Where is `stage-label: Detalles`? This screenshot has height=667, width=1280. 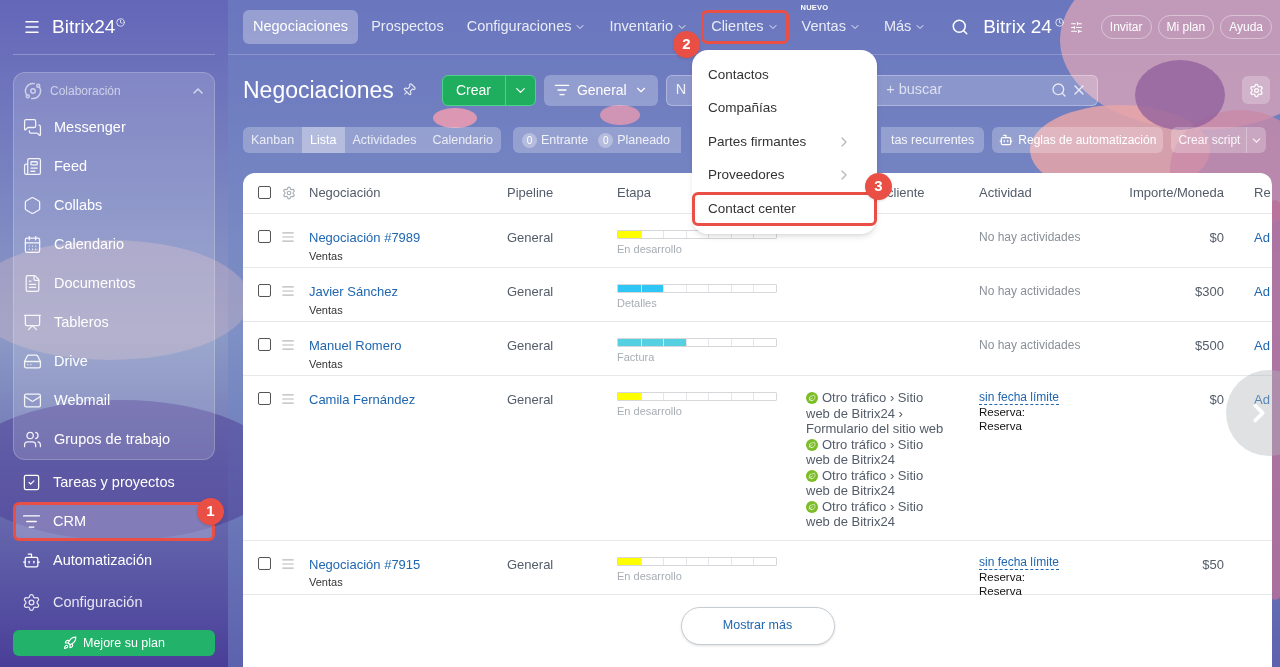 stage-label: Detalles is located at coordinates (637, 303).